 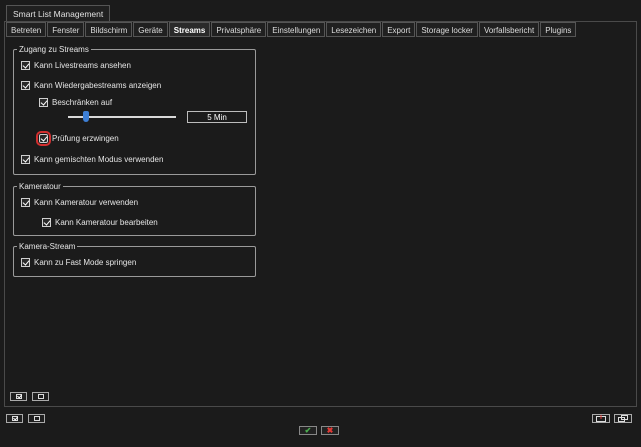 I want to click on dock-icon, so click(x=601, y=418).